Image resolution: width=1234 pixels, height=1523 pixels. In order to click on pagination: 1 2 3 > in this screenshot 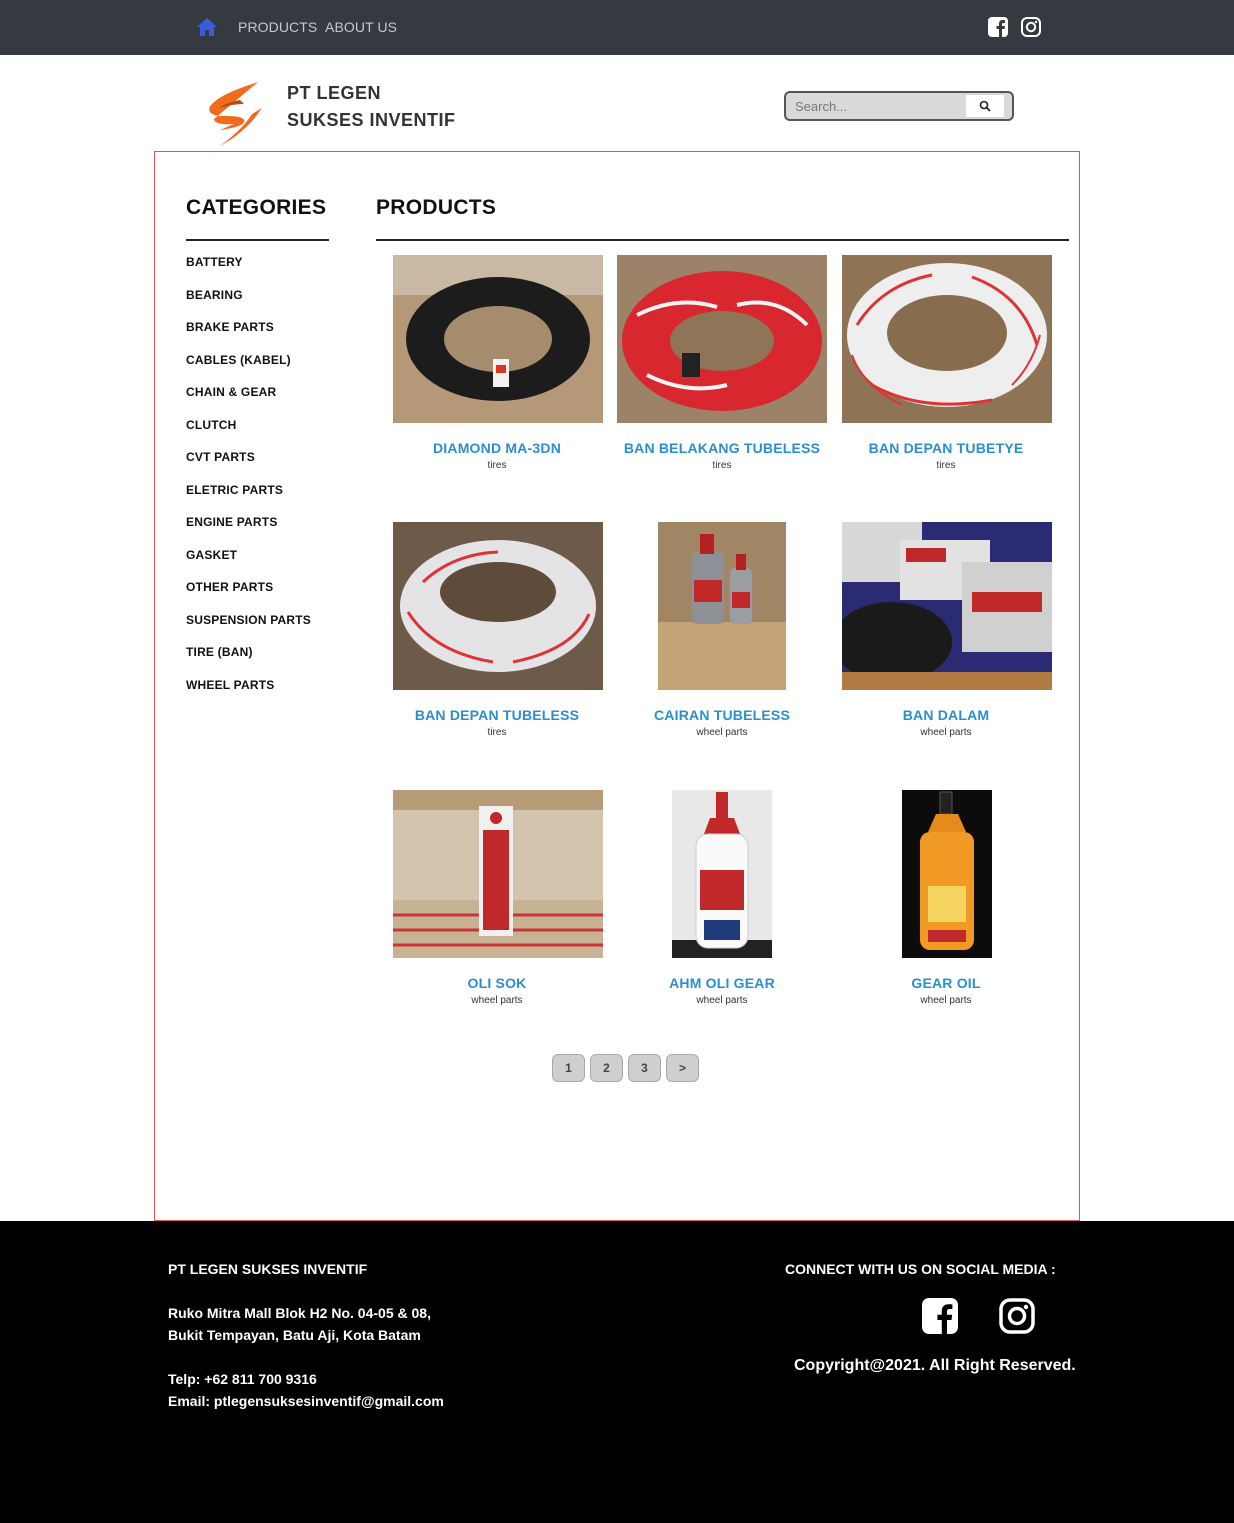, I will do `click(627, 1068)`.